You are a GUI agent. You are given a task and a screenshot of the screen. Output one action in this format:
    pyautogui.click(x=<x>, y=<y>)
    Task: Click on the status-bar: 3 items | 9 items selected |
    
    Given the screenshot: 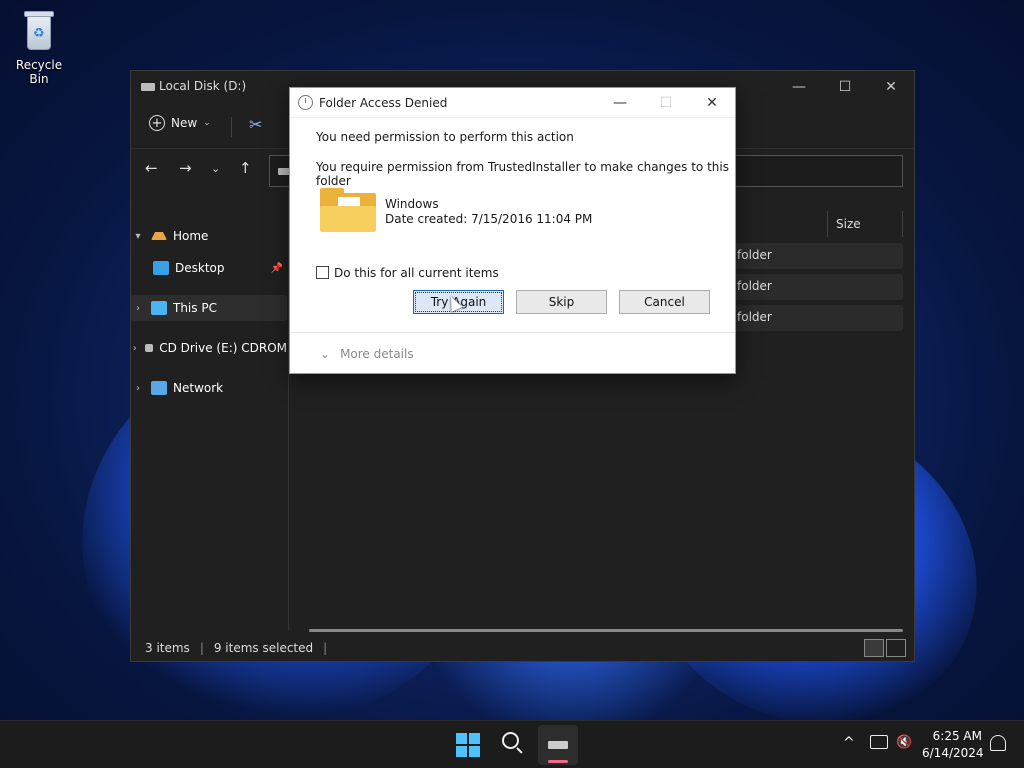 What is the action you would take?
    pyautogui.click(x=522, y=648)
    